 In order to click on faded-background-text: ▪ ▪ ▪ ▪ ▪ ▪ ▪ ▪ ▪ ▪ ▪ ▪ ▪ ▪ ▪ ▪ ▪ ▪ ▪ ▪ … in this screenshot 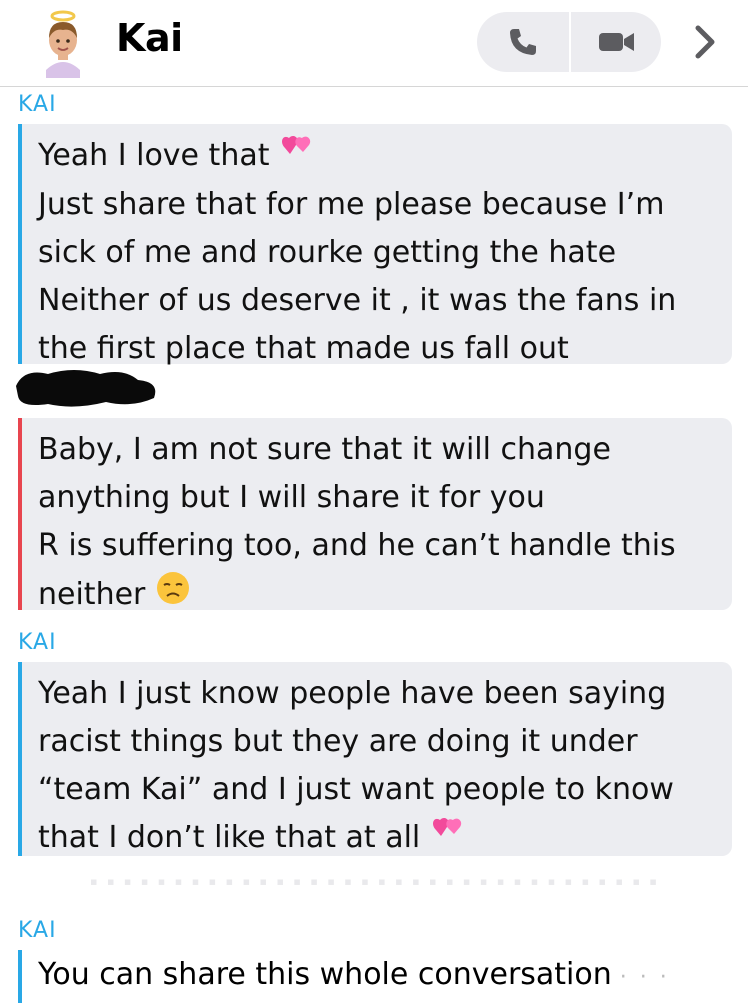, I will do `click(375, 881)`.